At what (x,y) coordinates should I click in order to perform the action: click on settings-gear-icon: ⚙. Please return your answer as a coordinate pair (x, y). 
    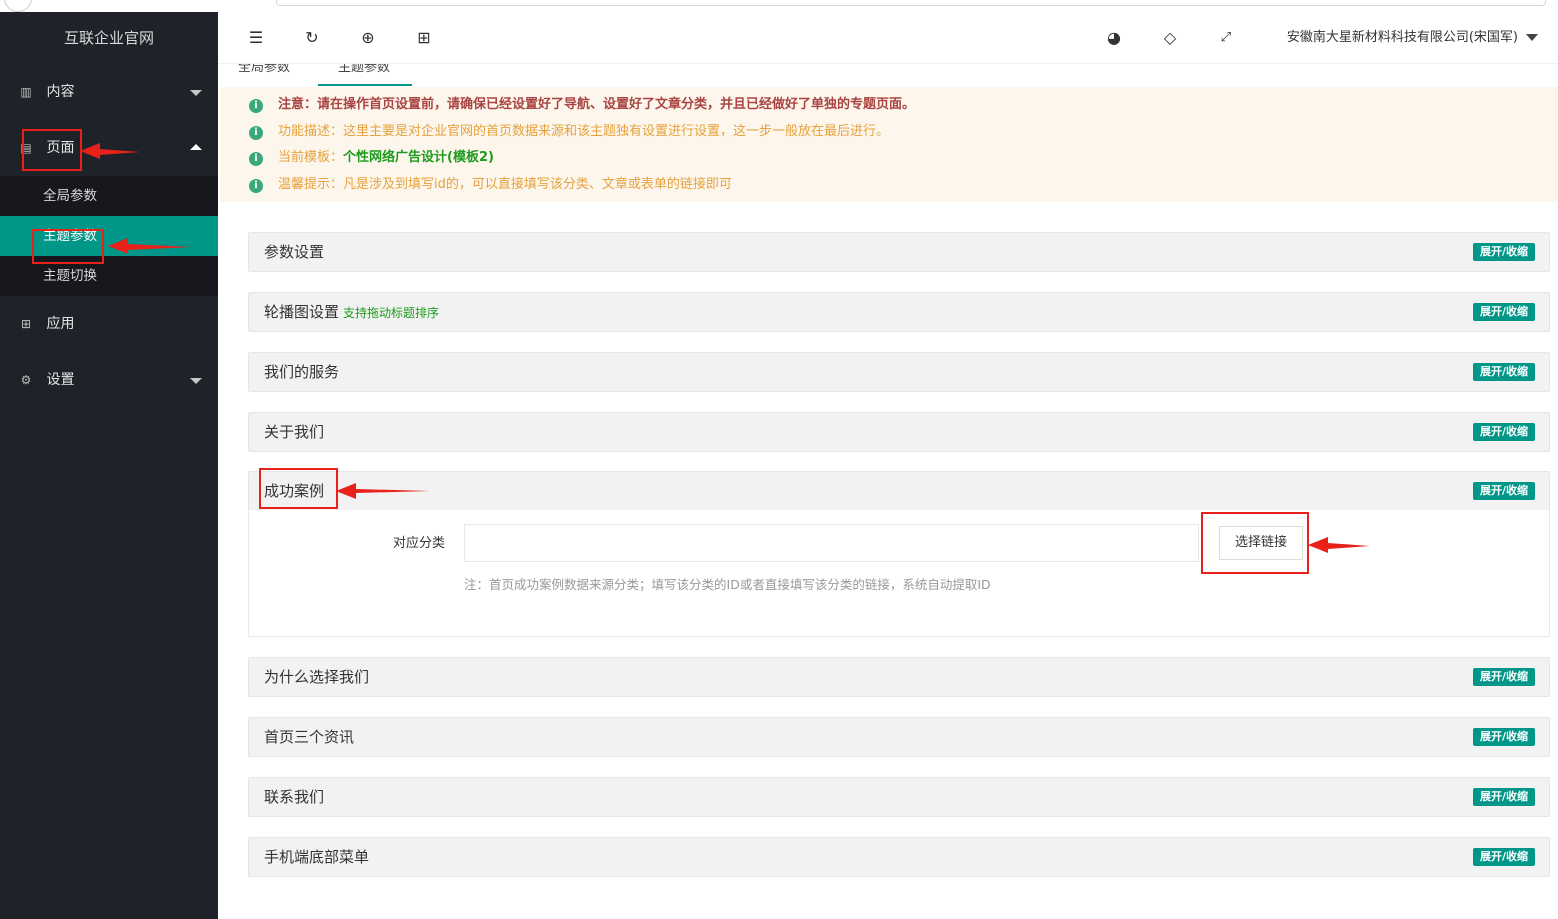
    Looking at the image, I should click on (26, 380).